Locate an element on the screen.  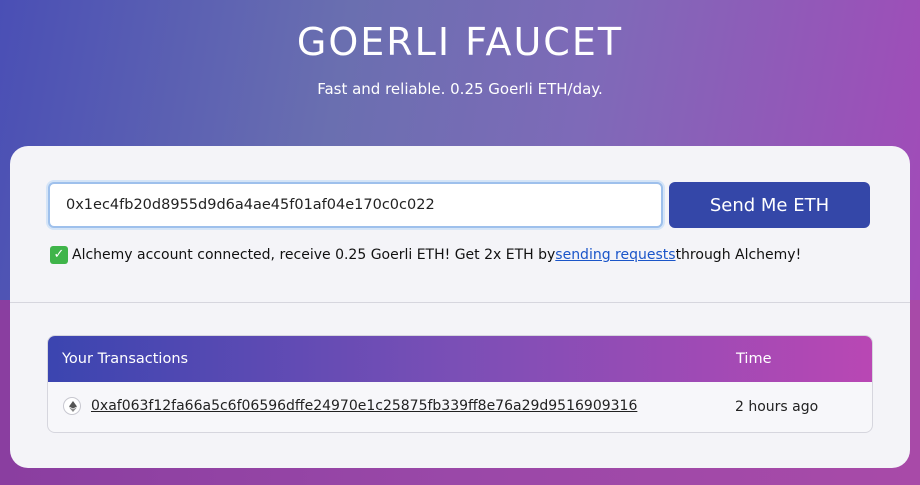
request-form: Send Me ETH is located at coordinates (459, 205).